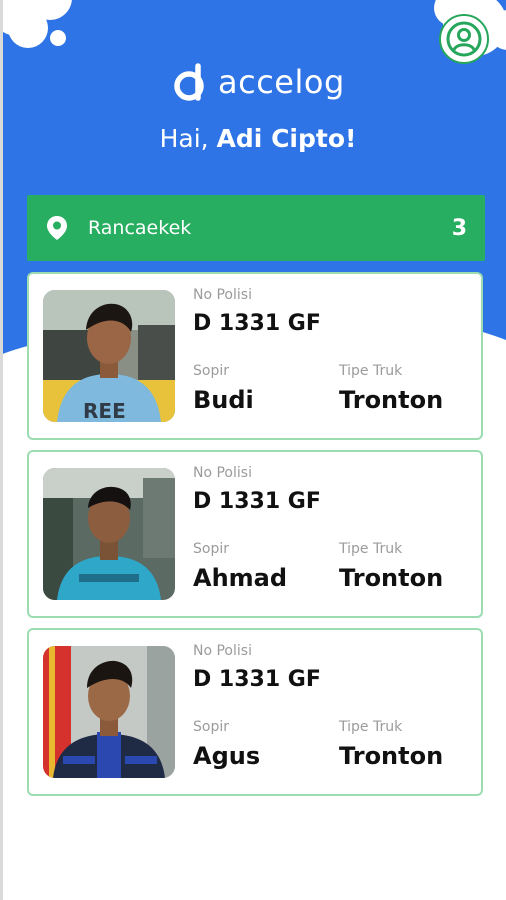 This screenshot has height=900, width=506. I want to click on map-pin-icon, so click(57, 228).